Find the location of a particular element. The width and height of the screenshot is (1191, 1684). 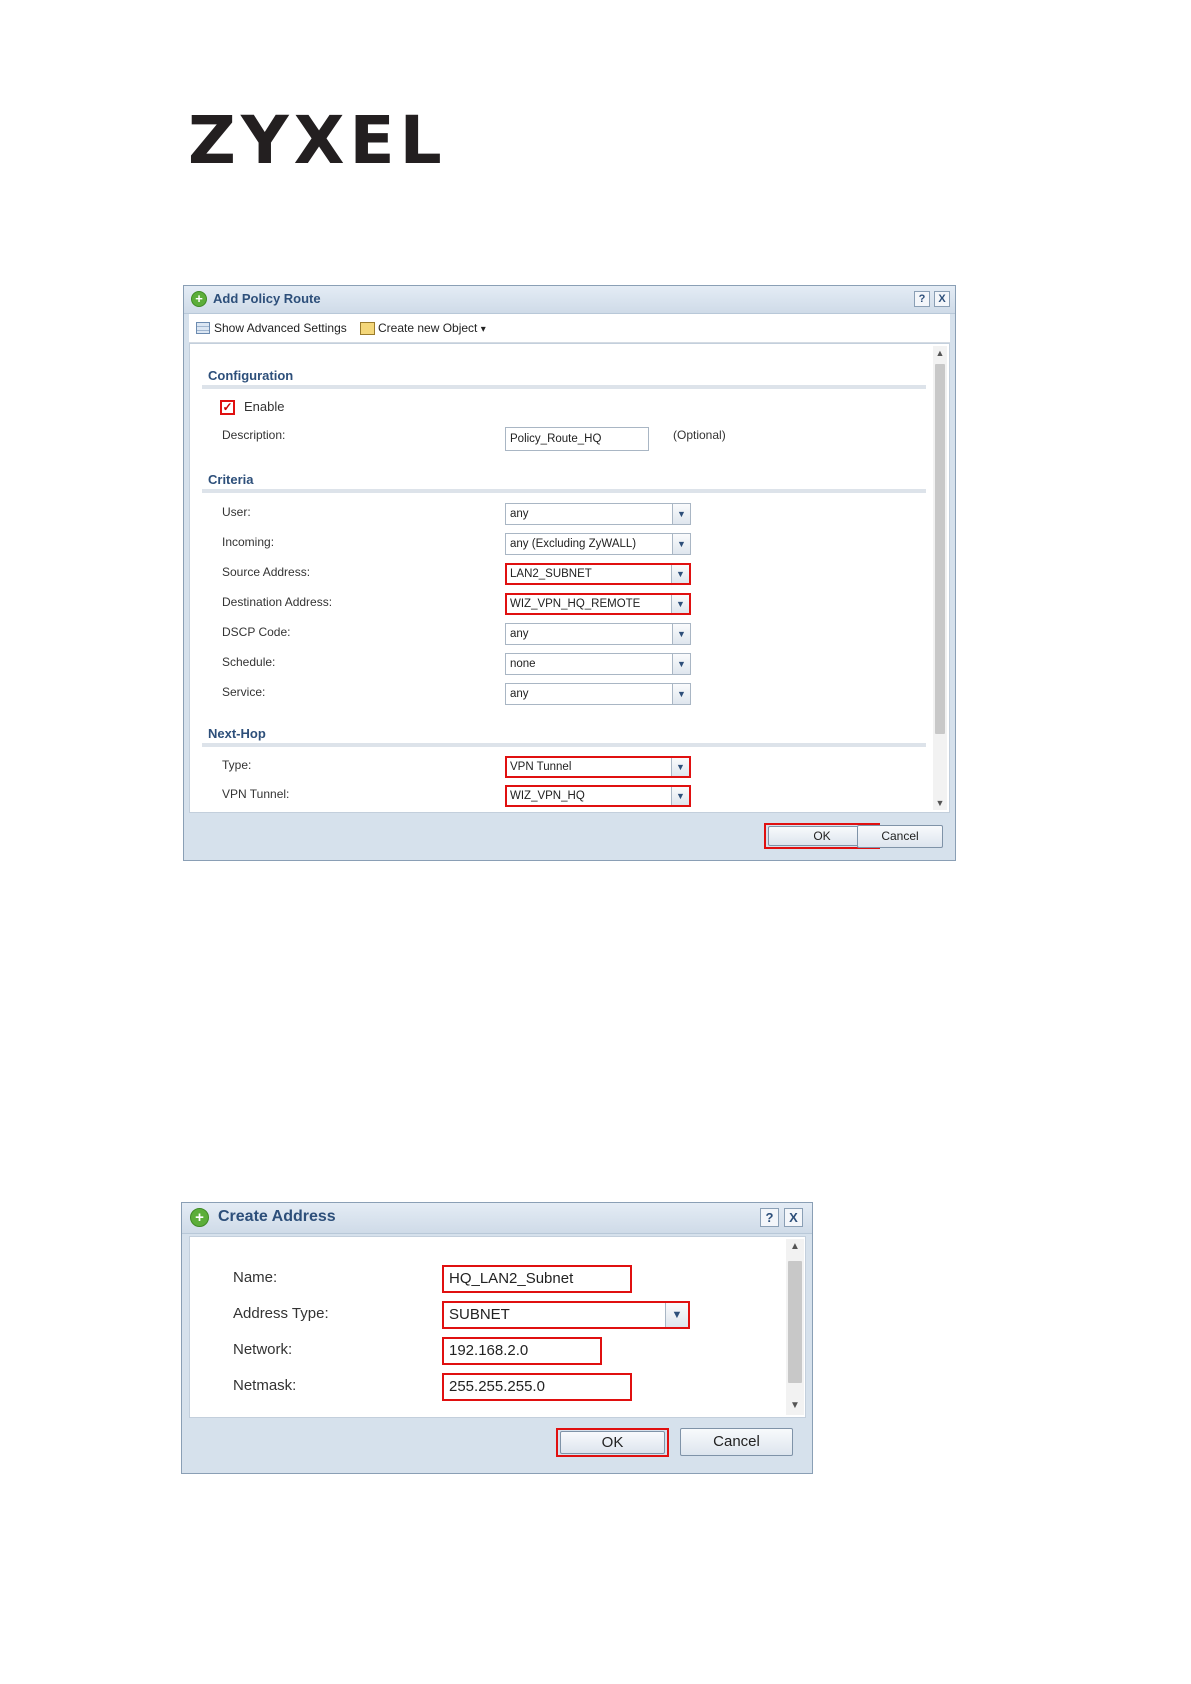

show-advanced-settings-link: Show Advanced Settings is located at coordinates (280, 328).